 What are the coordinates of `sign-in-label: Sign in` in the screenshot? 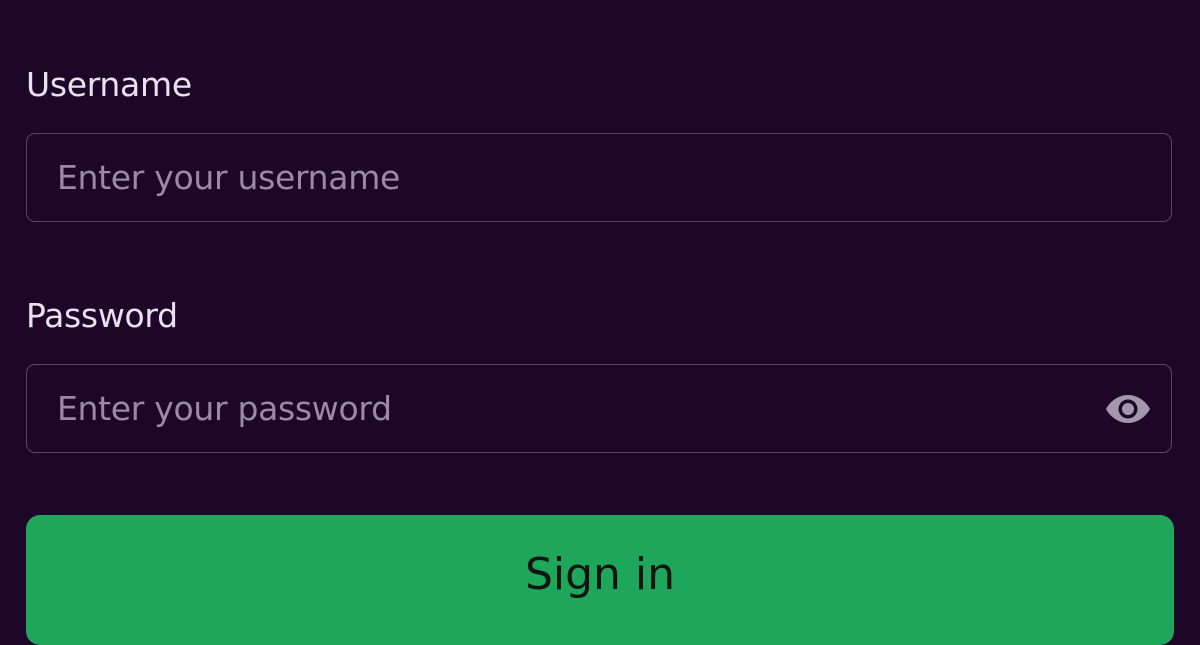 It's located at (600, 574).